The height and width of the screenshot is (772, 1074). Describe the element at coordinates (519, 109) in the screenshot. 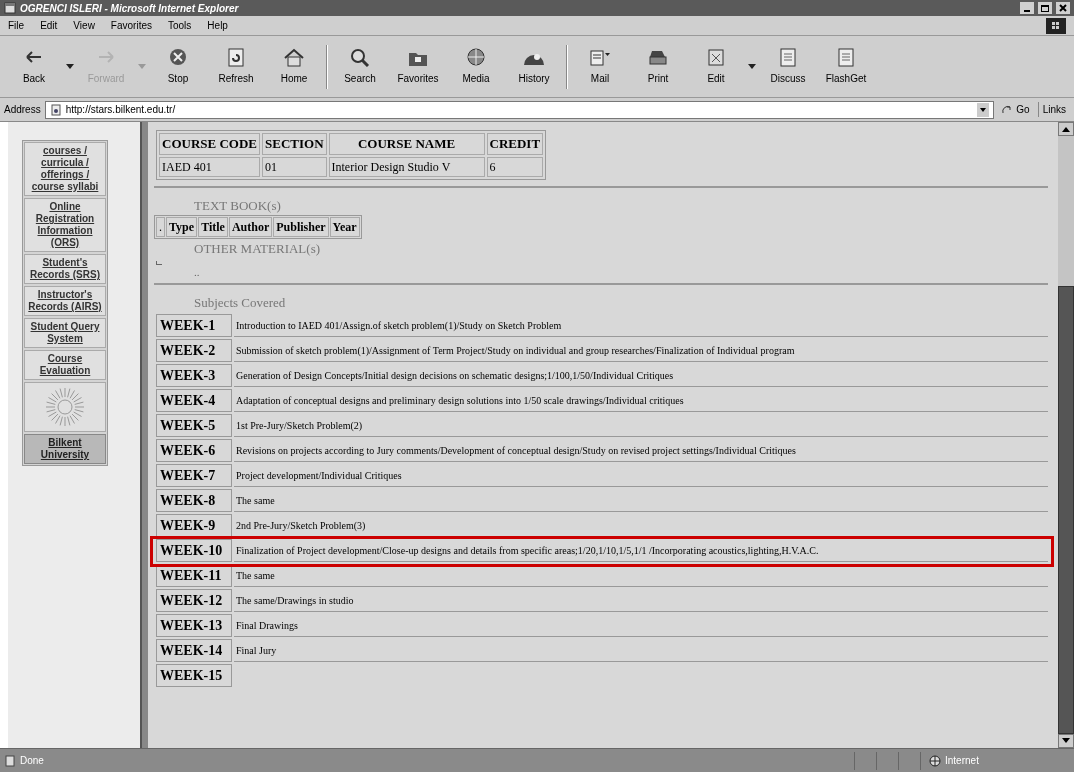

I see `address-field: http://stars.bilkent.edu.tr/` at that location.